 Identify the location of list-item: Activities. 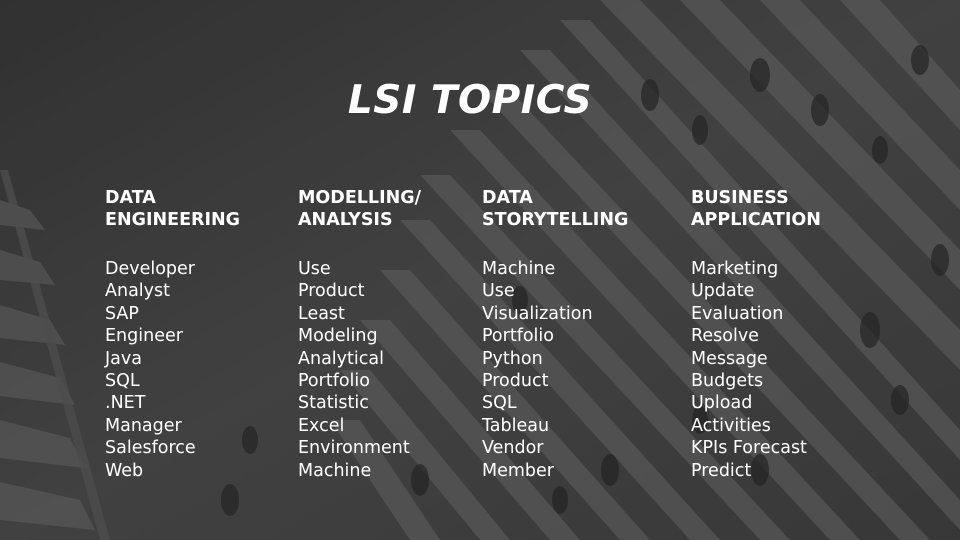
(731, 425).